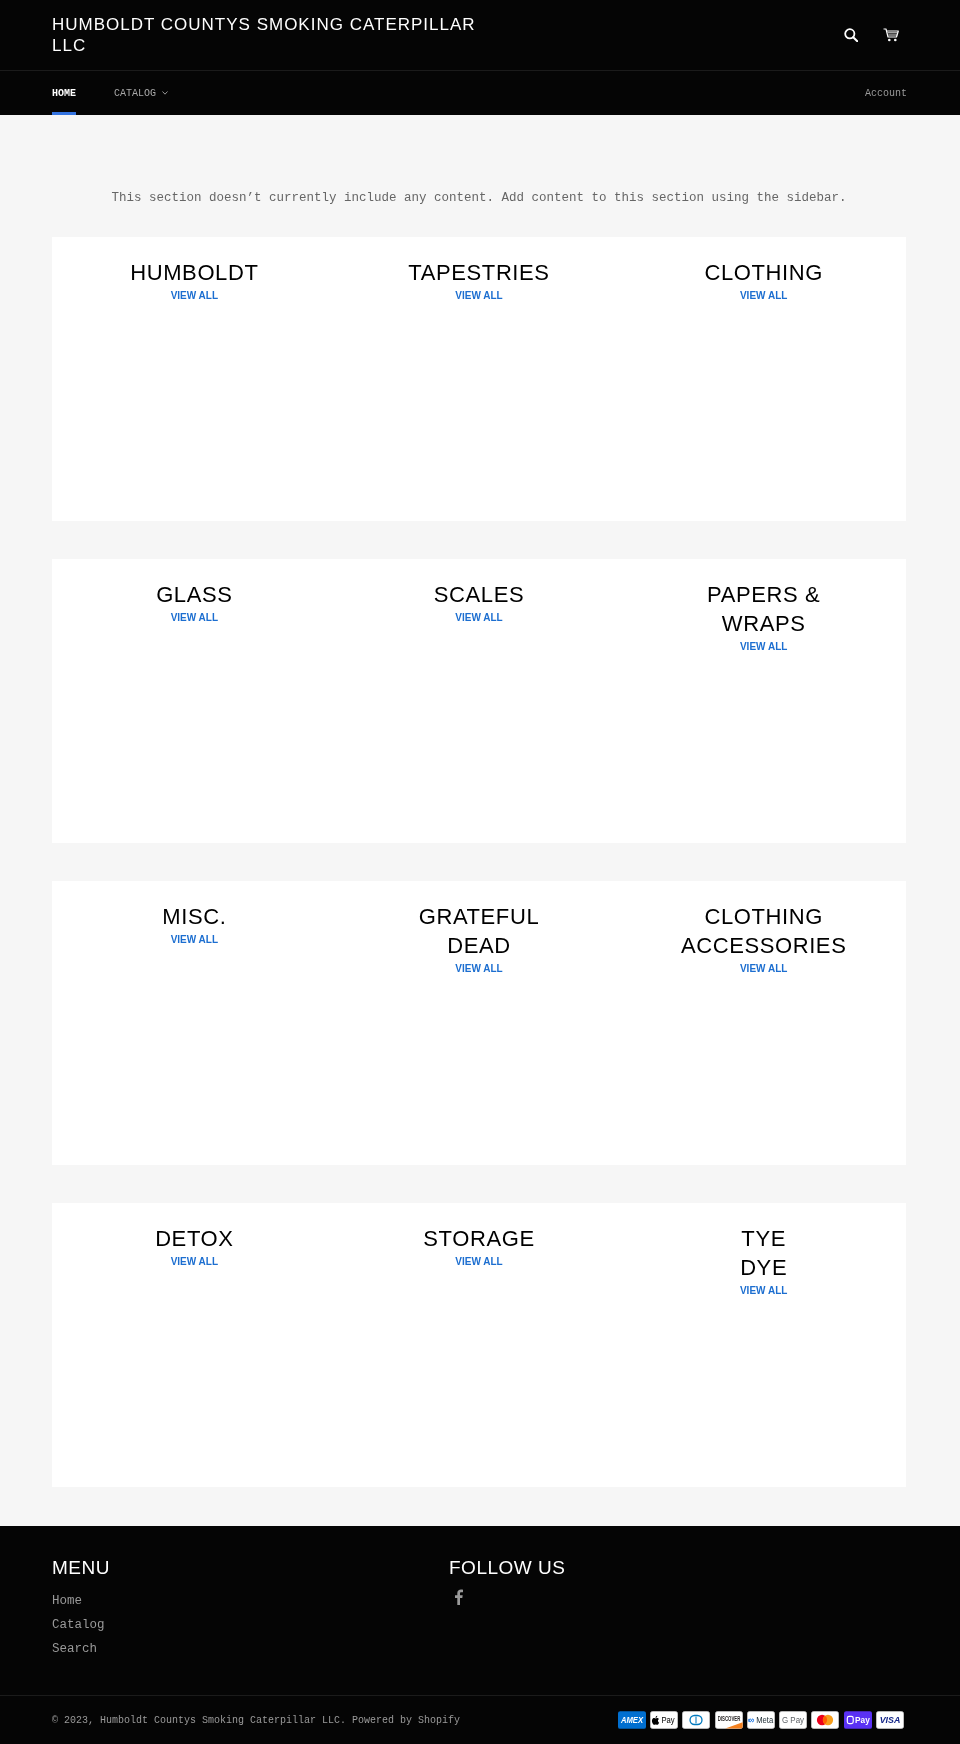 Image resolution: width=960 pixels, height=1744 pixels. I want to click on payment-method-icon: VISA, so click(890, 1720).